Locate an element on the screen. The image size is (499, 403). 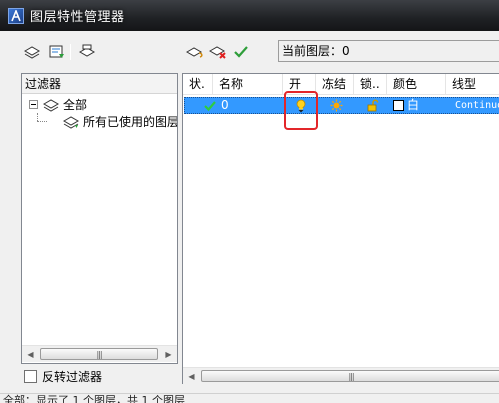
new-property-filter-button is located at coordinates (32, 52).